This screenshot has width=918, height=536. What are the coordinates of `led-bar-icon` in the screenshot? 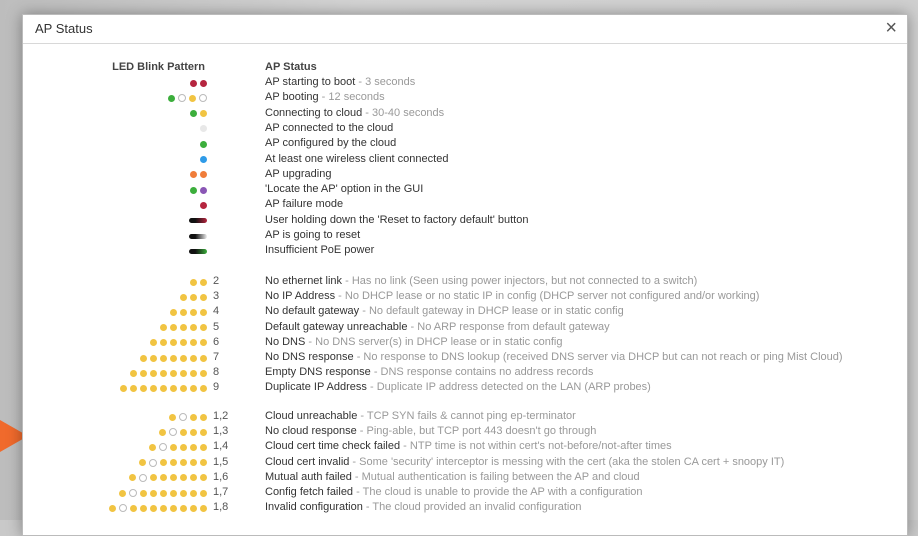 It's located at (198, 236).